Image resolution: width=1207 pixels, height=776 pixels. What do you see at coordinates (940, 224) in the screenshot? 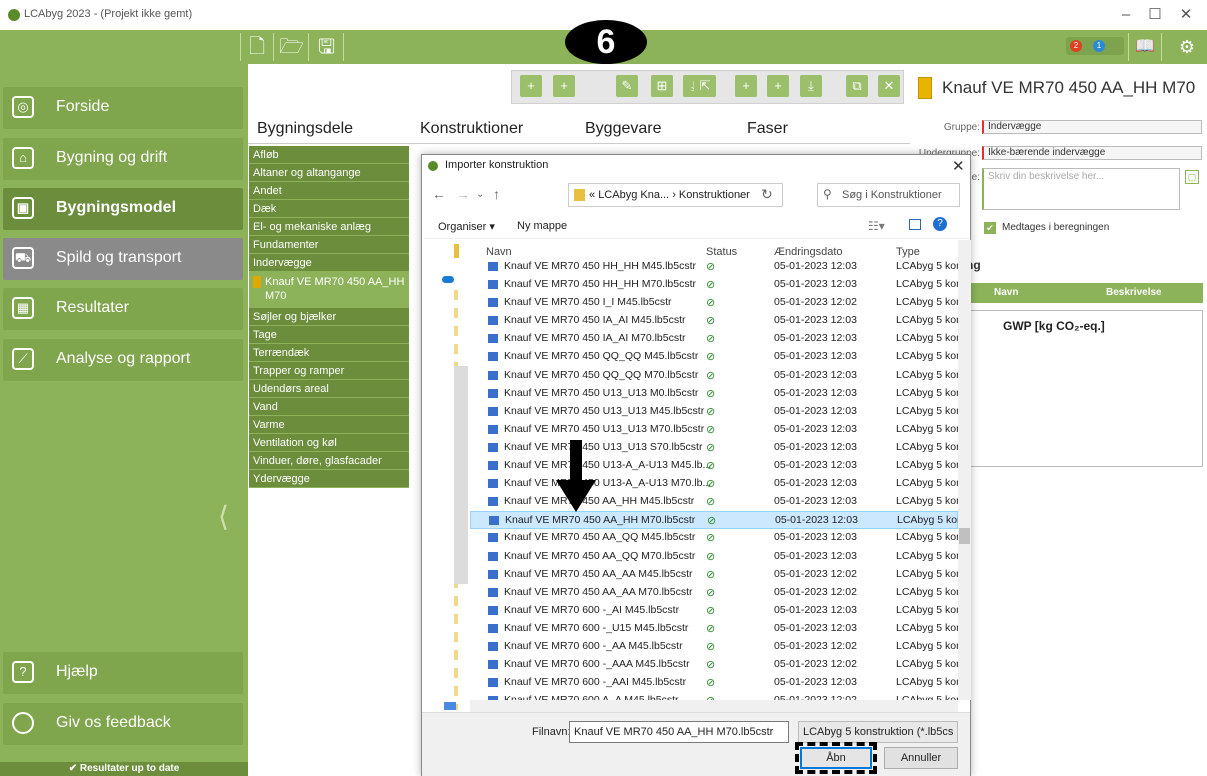
I see `help-icon: ?` at bounding box center [940, 224].